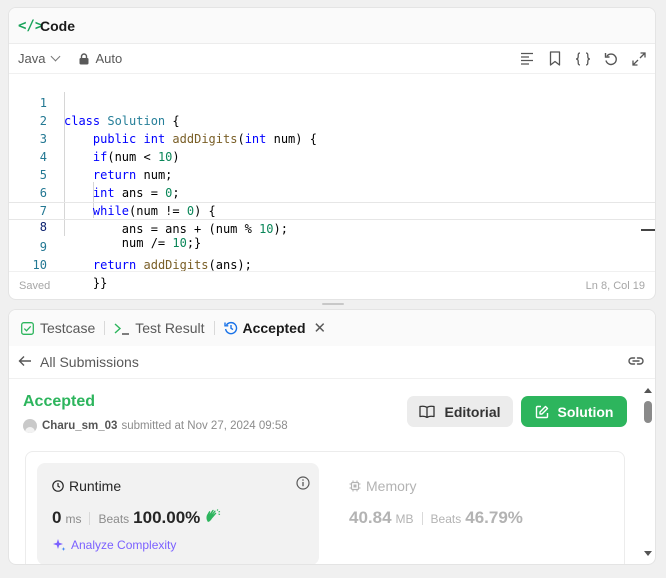 The width and height of the screenshot is (666, 578). I want to click on cursor-position: Ln 8, Col 19, so click(615, 285).